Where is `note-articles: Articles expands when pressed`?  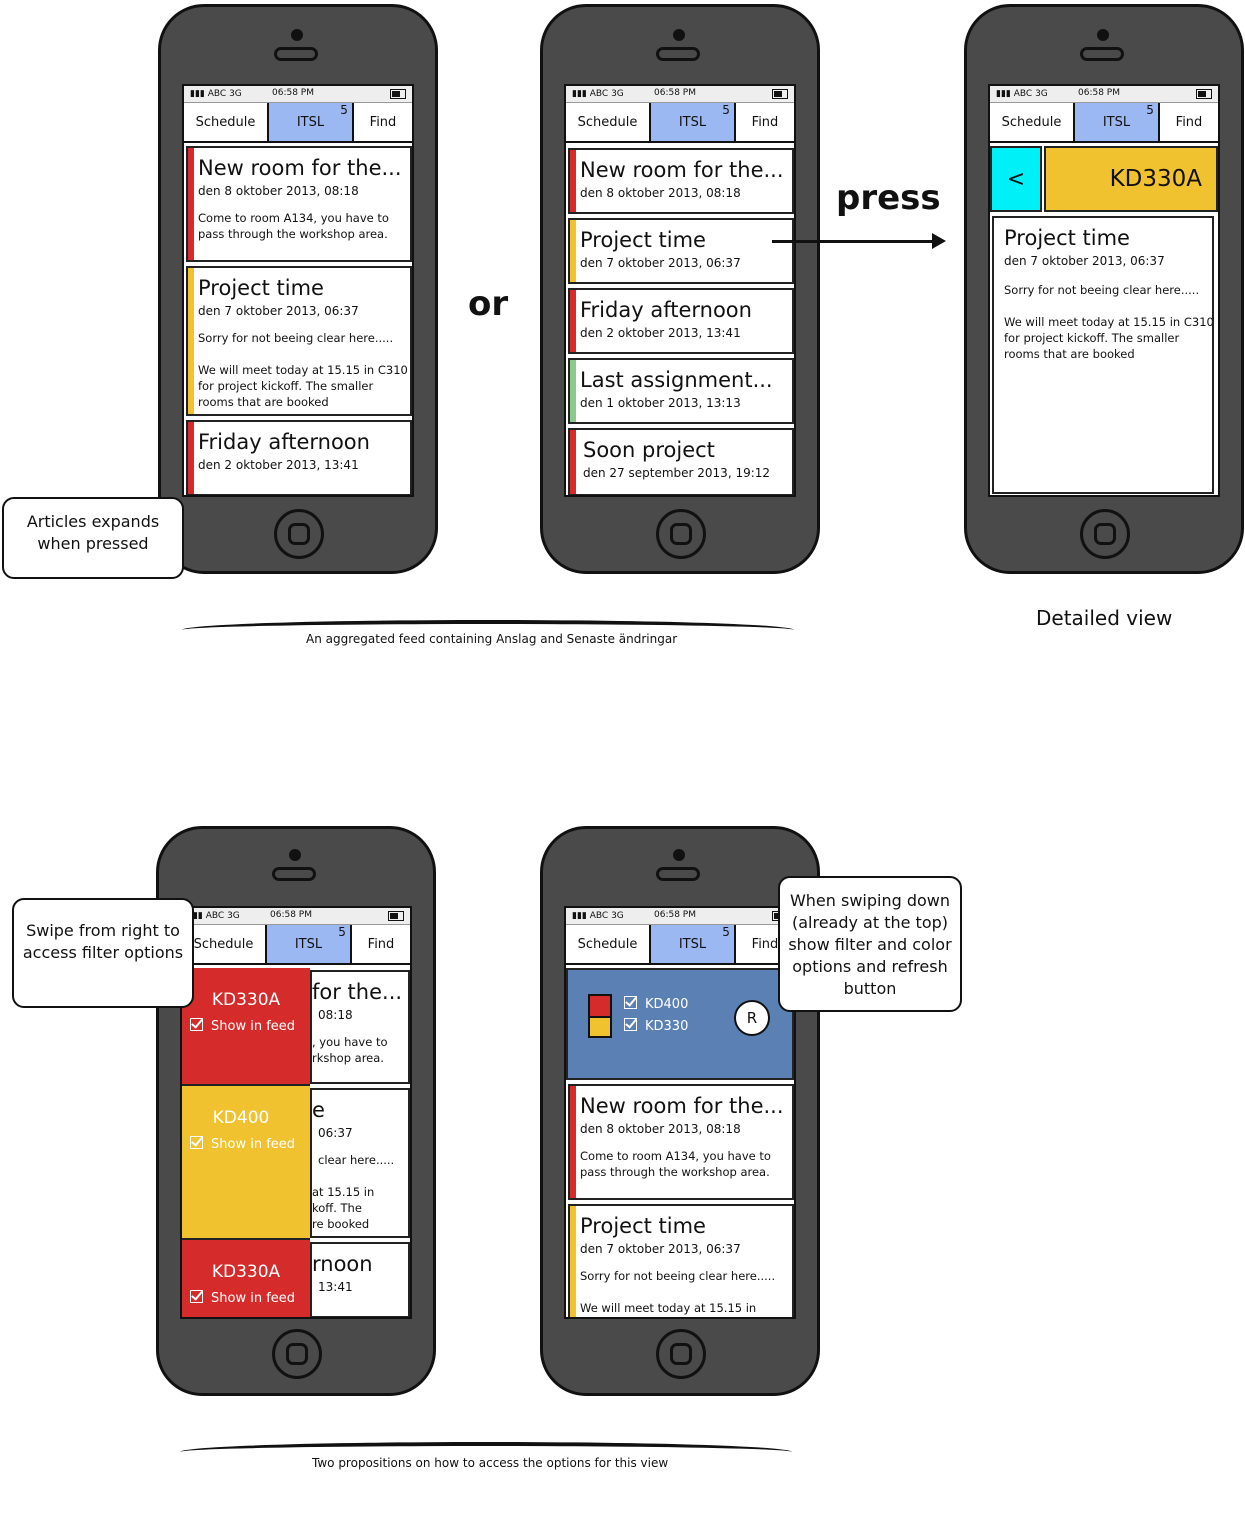 note-articles: Articles expands when pressed is located at coordinates (93, 538).